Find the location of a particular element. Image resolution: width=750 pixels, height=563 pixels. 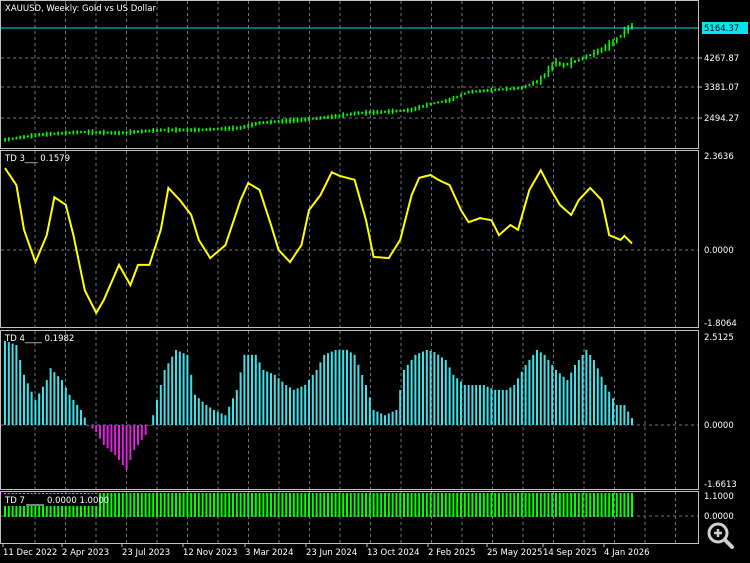

td7-tick: 1.1000 is located at coordinates (719, 497).